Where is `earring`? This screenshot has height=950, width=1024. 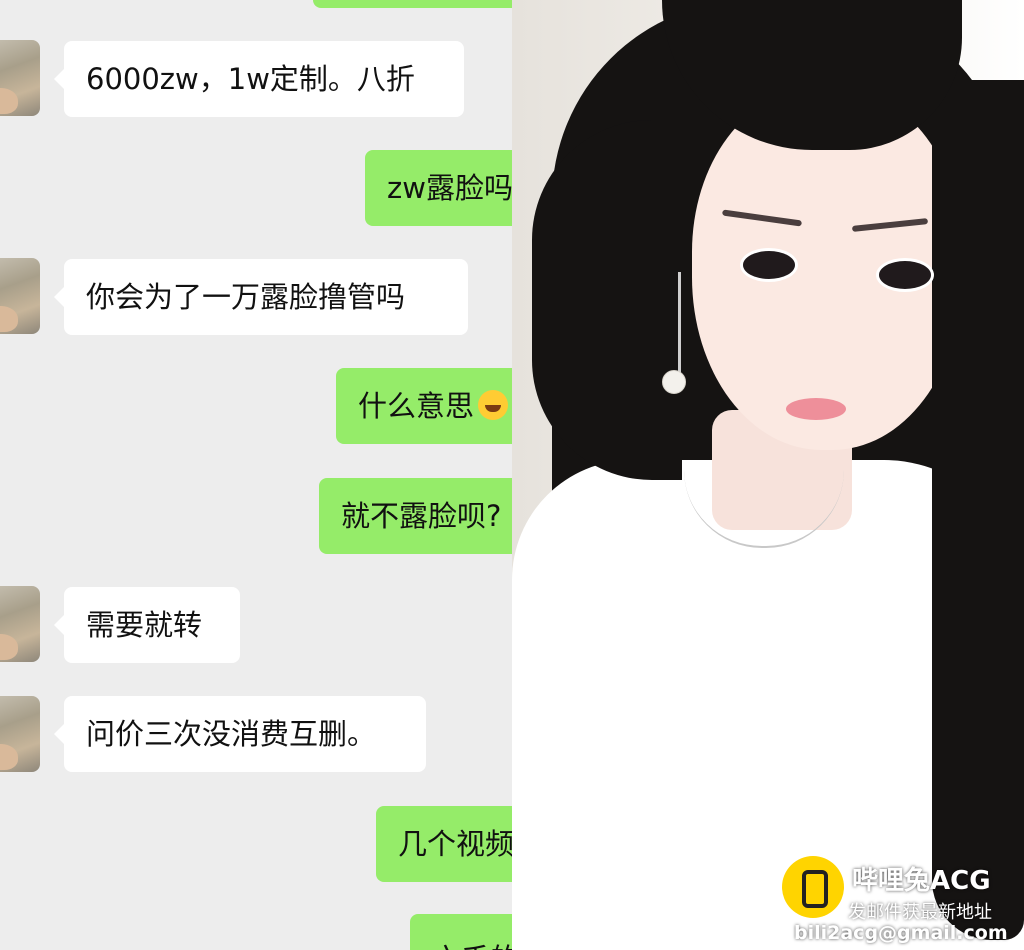 earring is located at coordinates (679, 327).